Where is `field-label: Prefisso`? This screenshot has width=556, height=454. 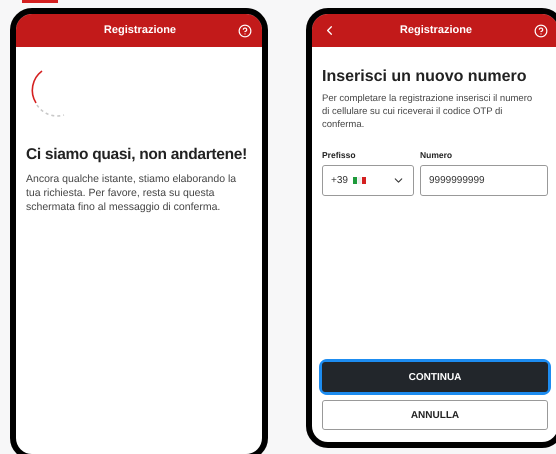 field-label: Prefisso is located at coordinates (339, 155).